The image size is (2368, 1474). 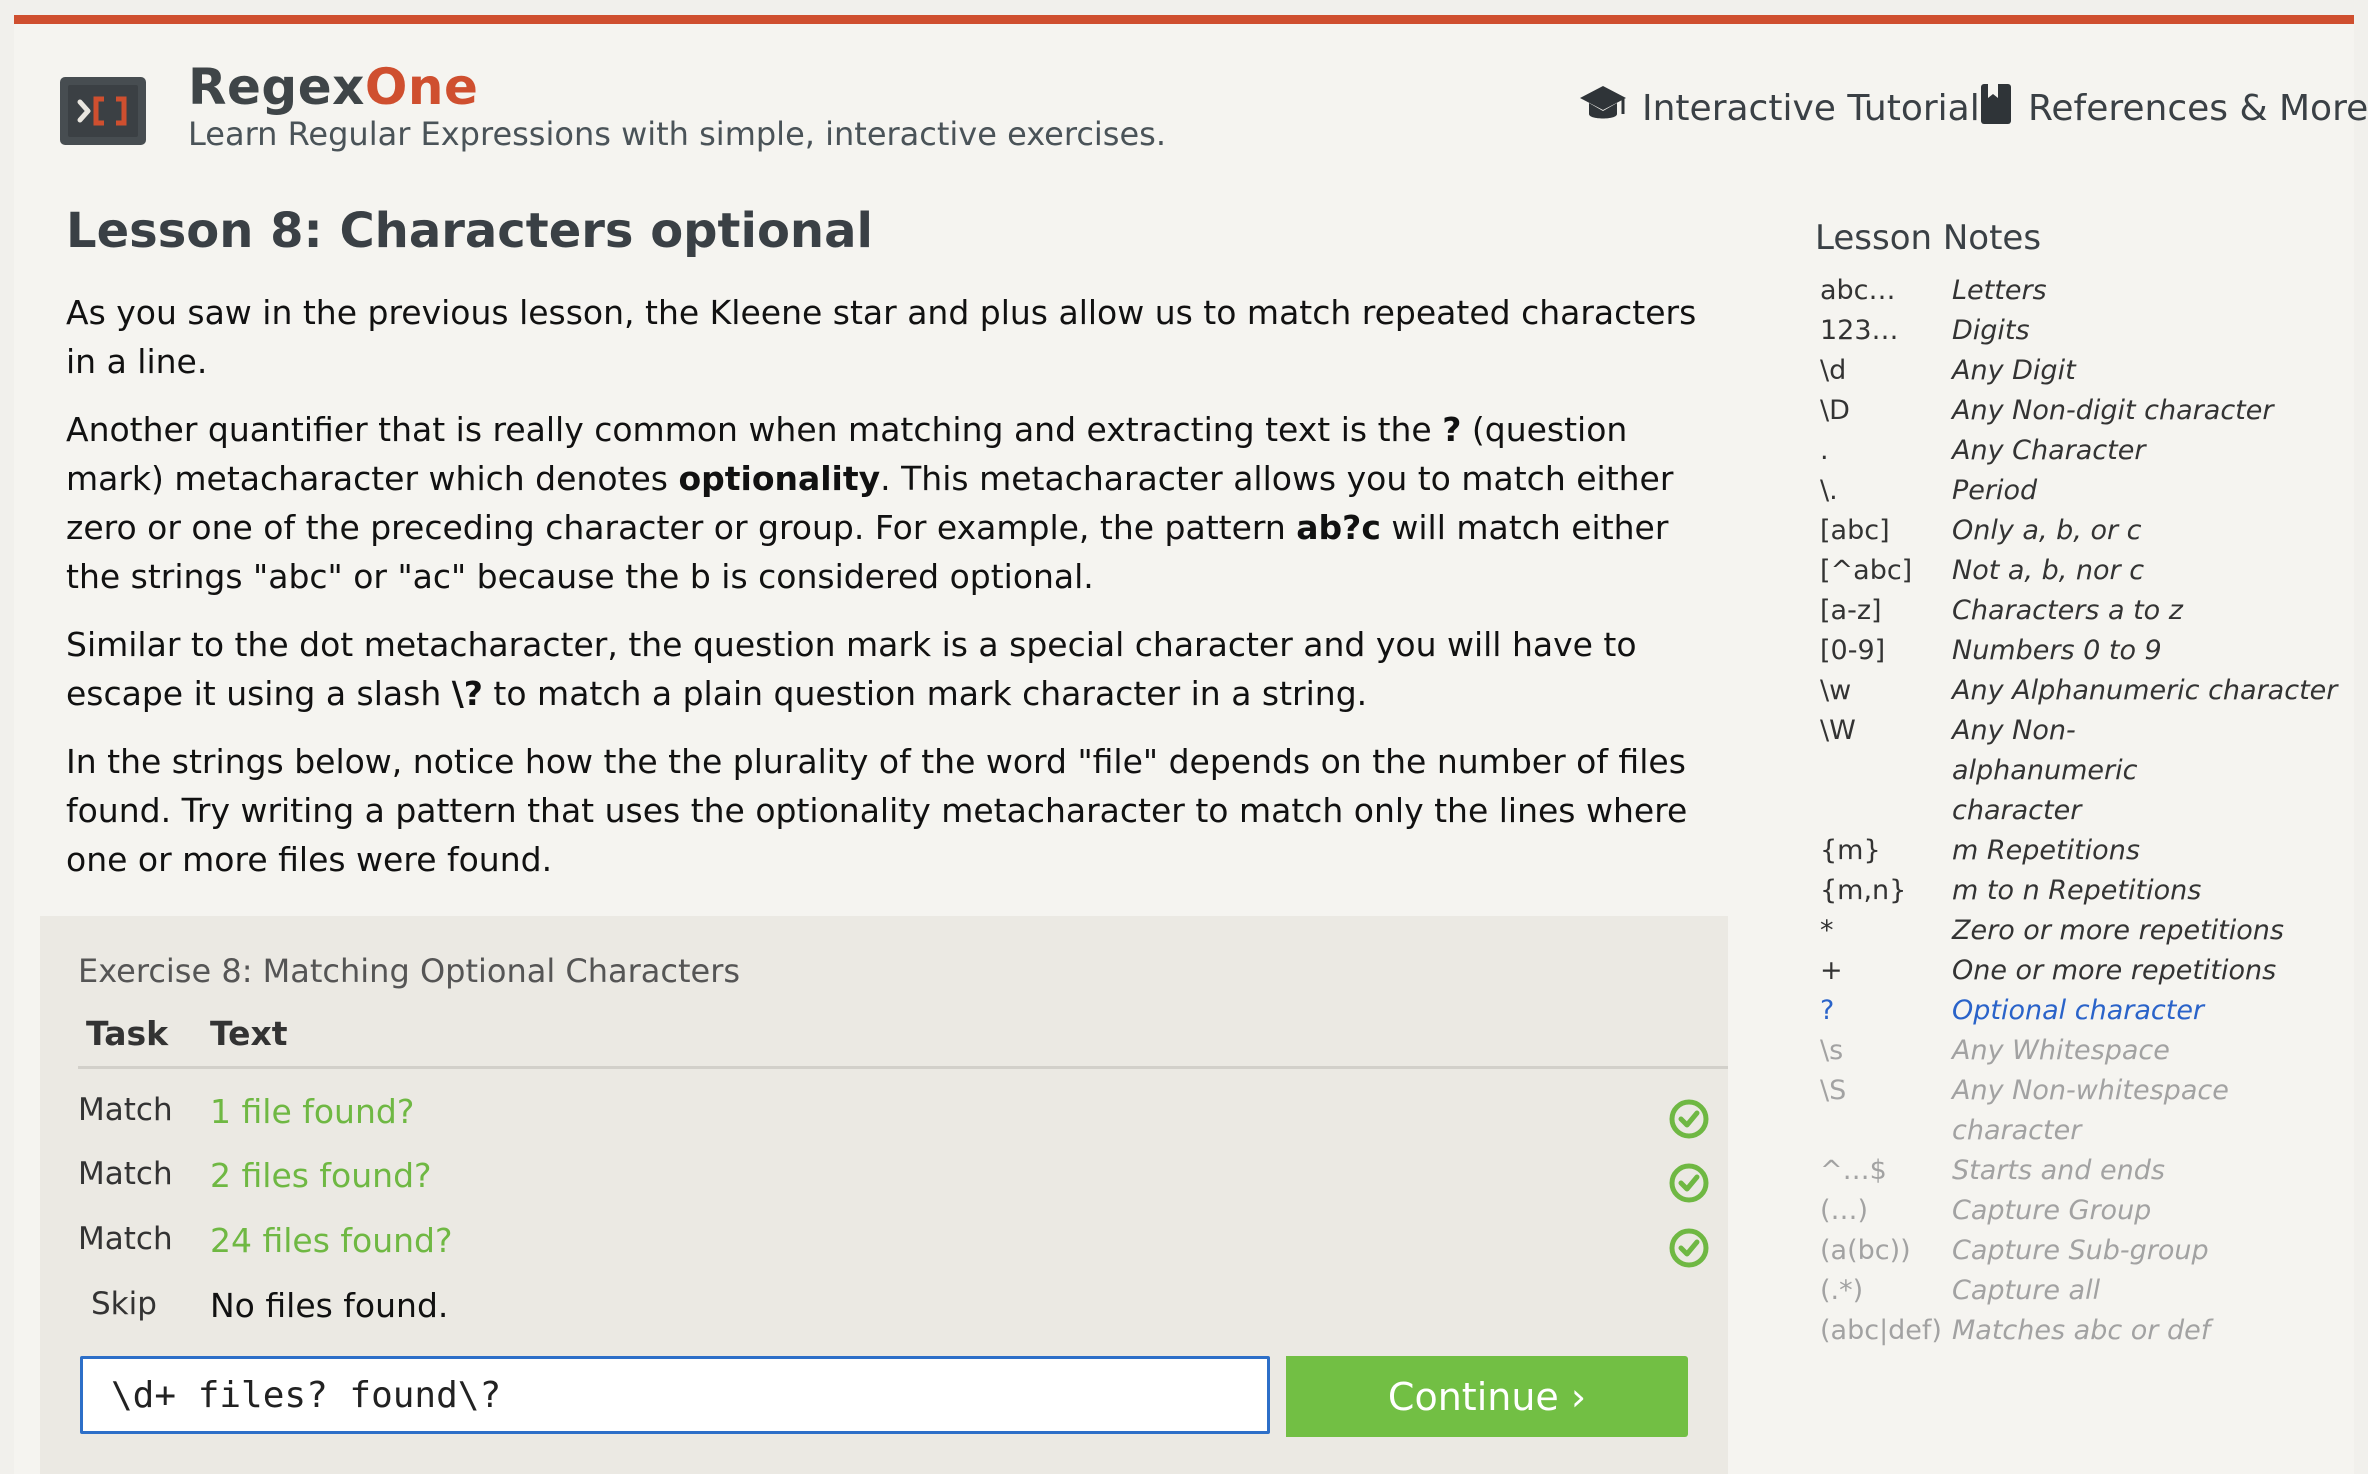 I want to click on note-item-locked: (.*) Capture all, so click(x=2090, y=1291).